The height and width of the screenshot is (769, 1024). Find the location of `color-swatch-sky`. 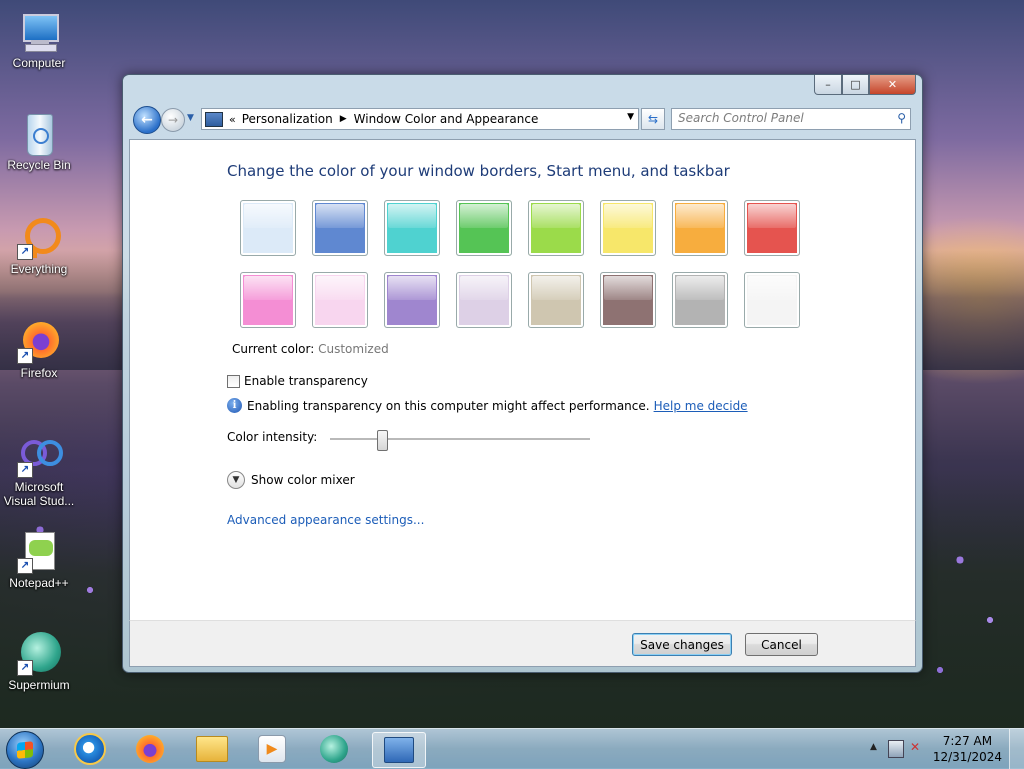

color-swatch-sky is located at coordinates (268, 228).